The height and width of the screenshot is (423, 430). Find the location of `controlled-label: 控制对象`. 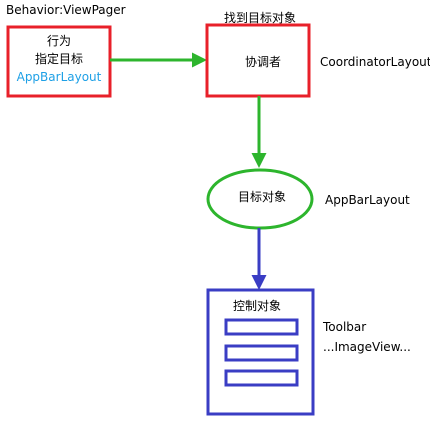

controlled-label: 控制对象 is located at coordinates (257, 306).